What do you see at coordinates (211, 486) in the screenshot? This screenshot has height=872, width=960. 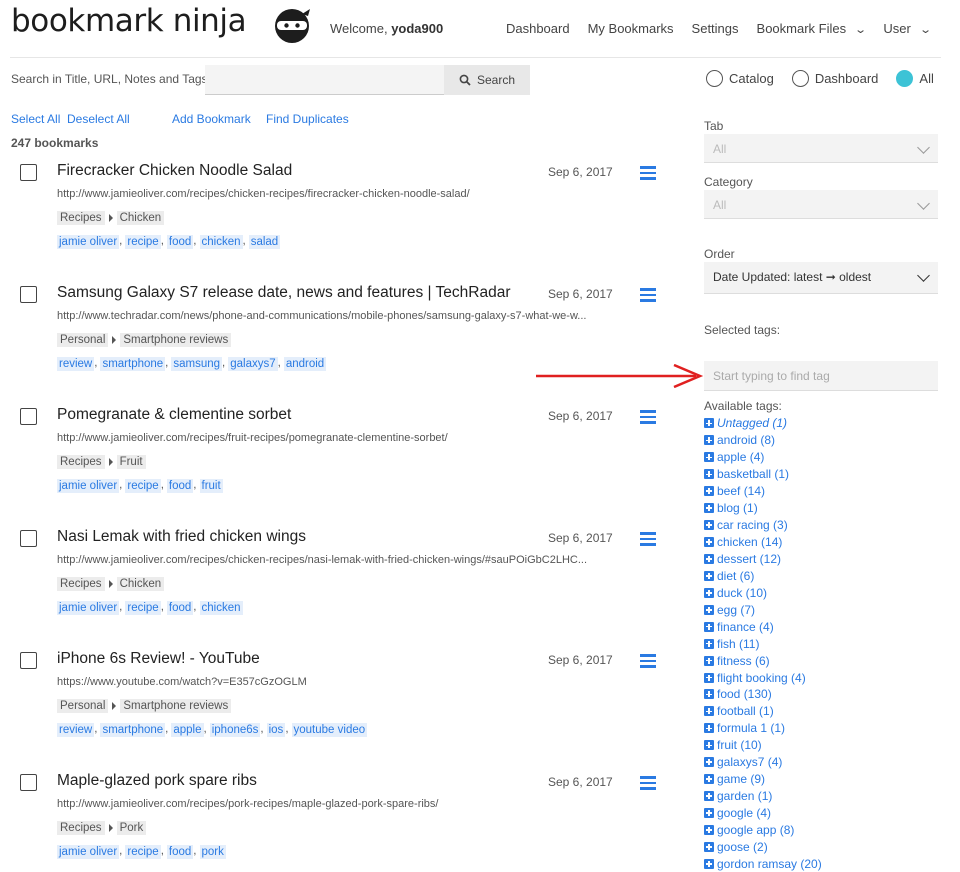 I see `tag-link: fruit` at bounding box center [211, 486].